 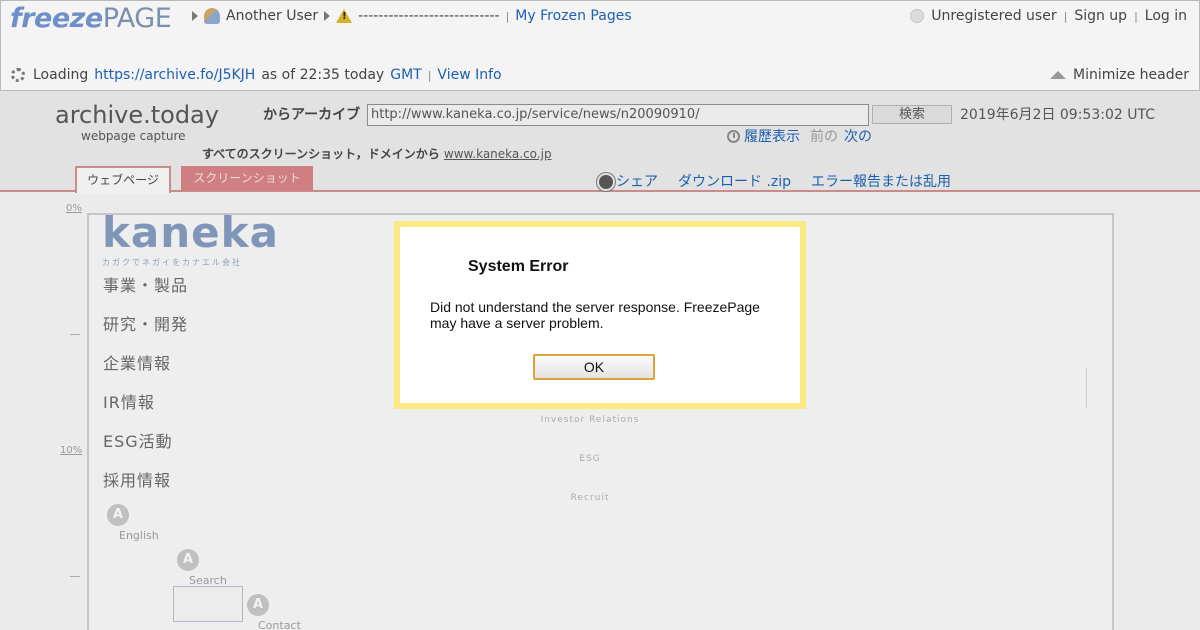 I want to click on my-frozen-pages-link: My Frozen Pages, so click(x=573, y=16).